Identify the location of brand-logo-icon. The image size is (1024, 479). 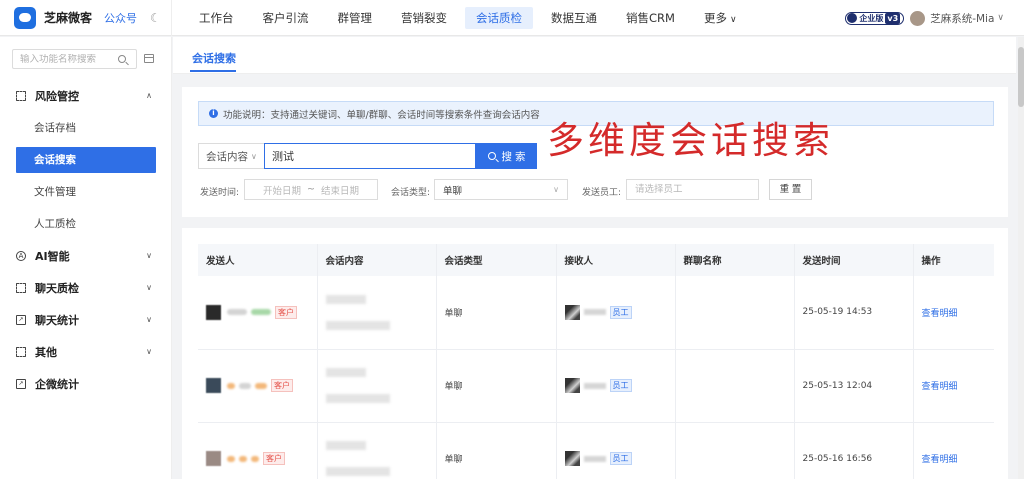
(25, 17).